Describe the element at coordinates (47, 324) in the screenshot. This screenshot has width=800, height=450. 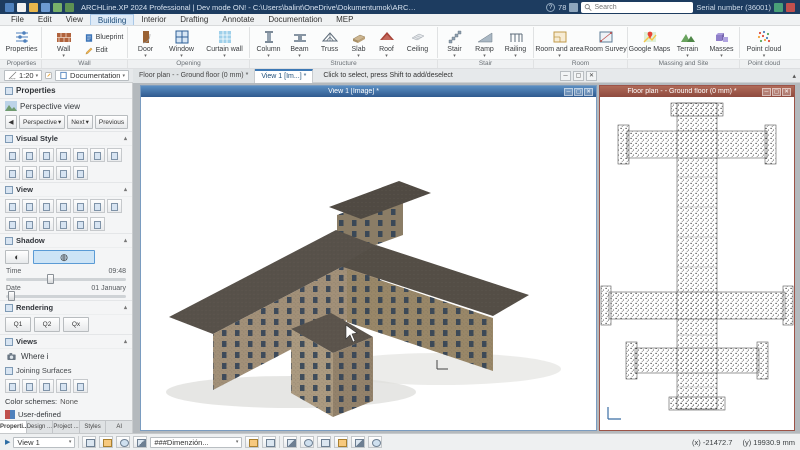
I see `render-q2-button: Q2` at that location.